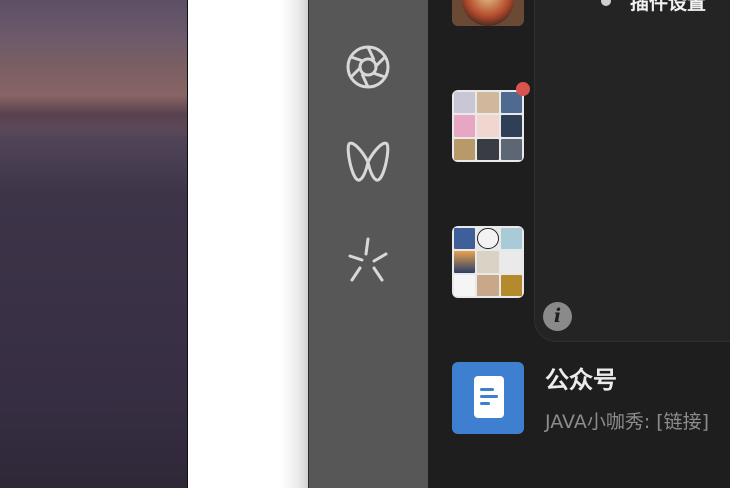 The image size is (730, 488). I want to click on butterfly-icon, so click(368, 162).